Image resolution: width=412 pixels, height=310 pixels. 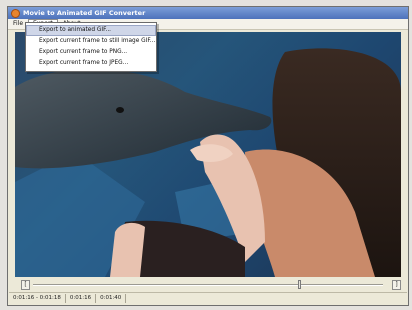 What do you see at coordinates (25, 285) in the screenshot?
I see `mark-in-button: [` at bounding box center [25, 285].